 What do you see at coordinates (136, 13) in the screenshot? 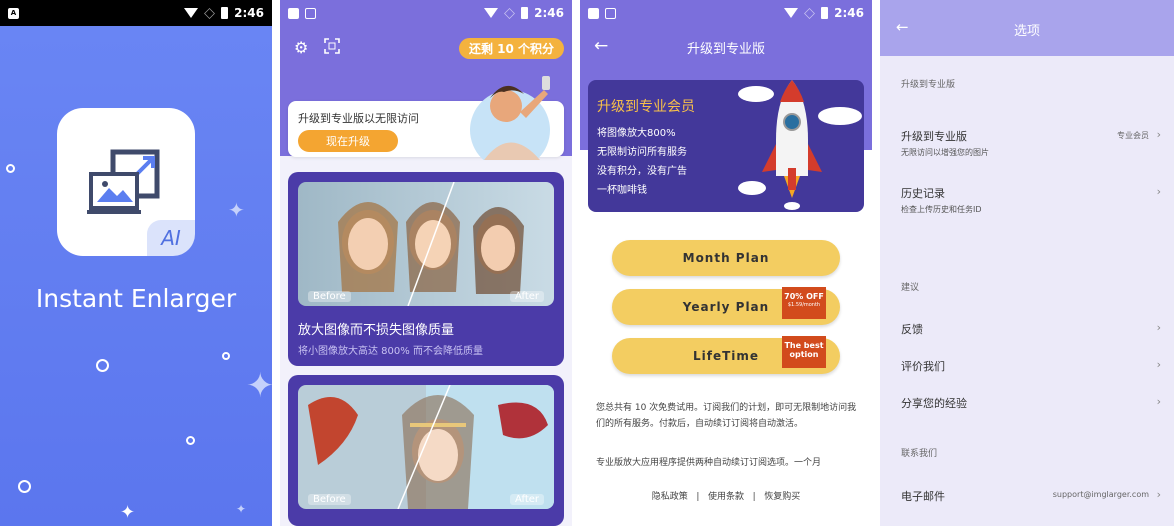
I see `status-bar: A 2:46` at bounding box center [136, 13].